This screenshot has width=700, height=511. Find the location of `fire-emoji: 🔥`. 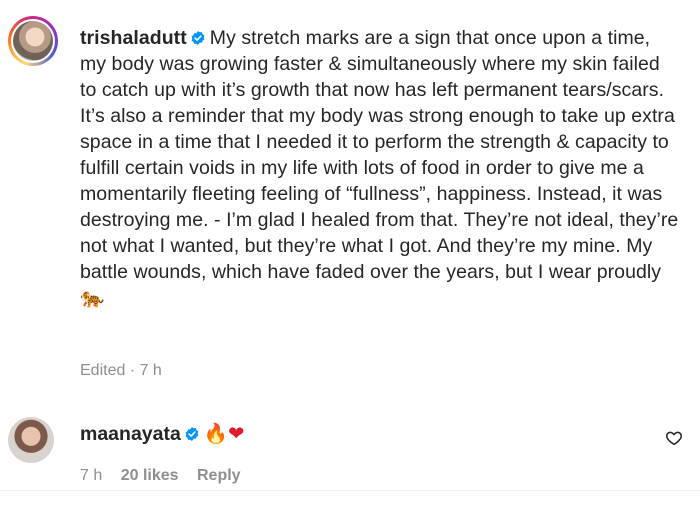

fire-emoji: 🔥 is located at coordinates (216, 433).